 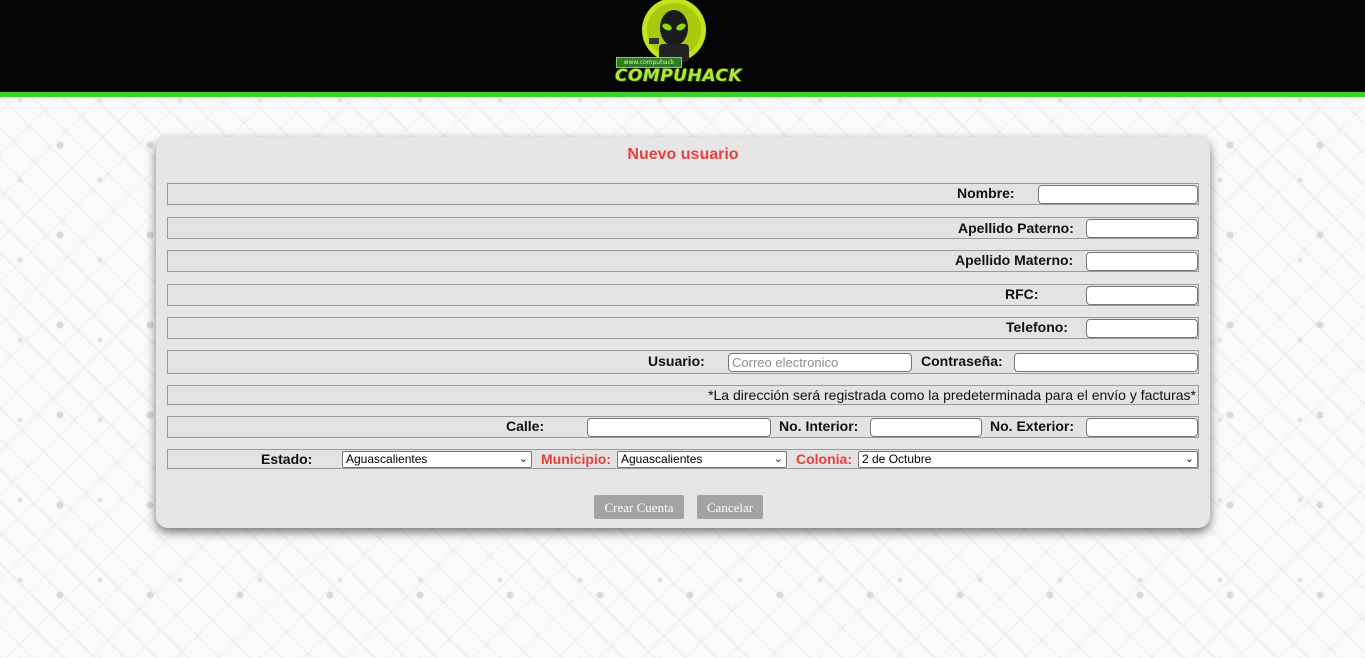 I want to click on no-exterior-label: No. Exterior:, so click(x=1032, y=426).